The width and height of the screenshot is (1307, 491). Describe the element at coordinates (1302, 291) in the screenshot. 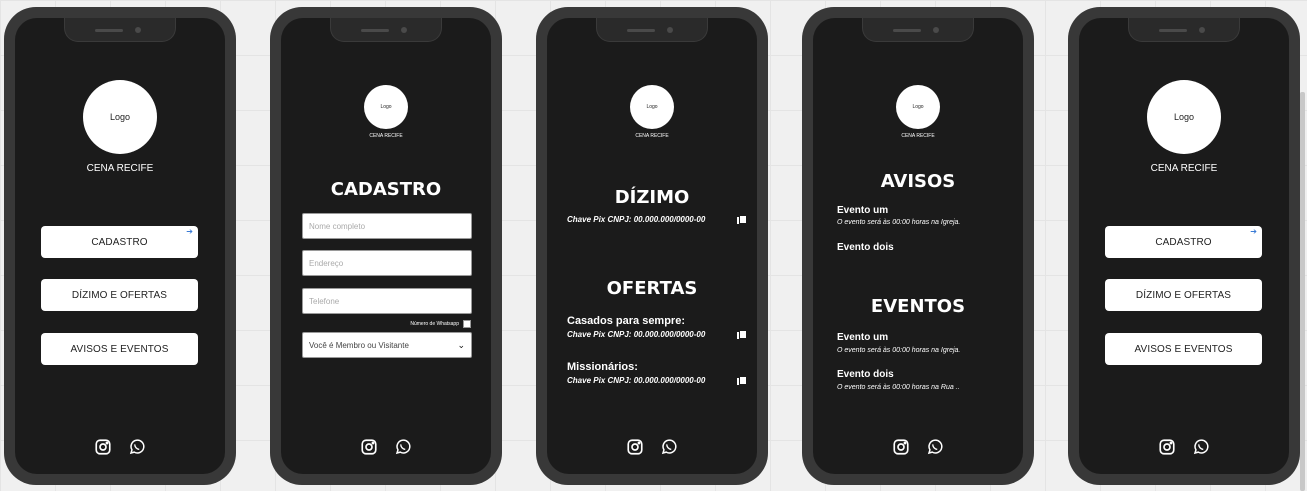

I see `page-scrollbar` at that location.